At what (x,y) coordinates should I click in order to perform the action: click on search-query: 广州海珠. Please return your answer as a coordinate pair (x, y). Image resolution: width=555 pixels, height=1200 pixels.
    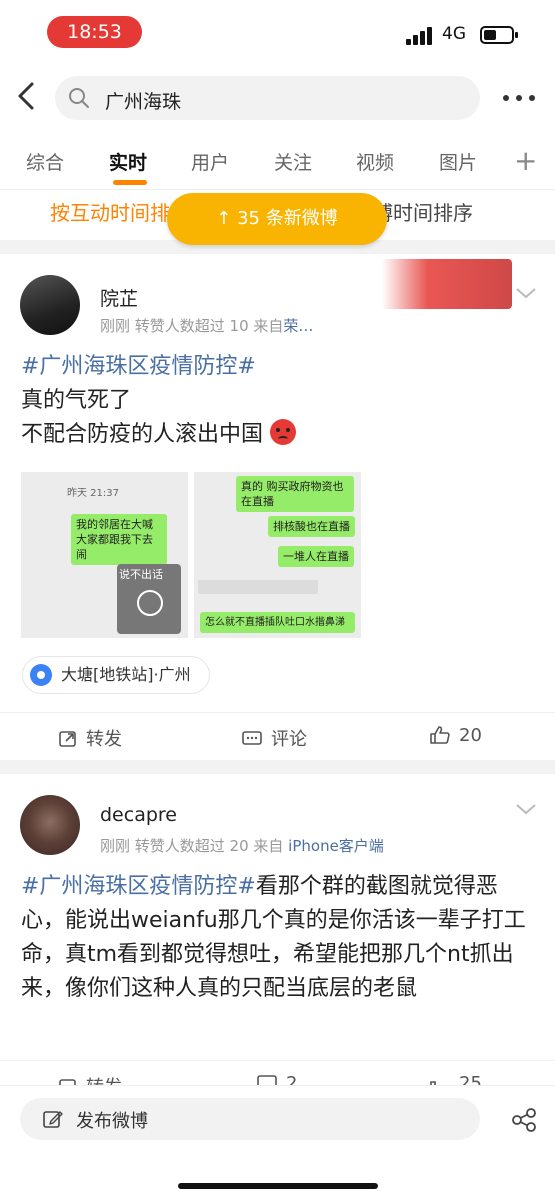
    Looking at the image, I should click on (143, 102).